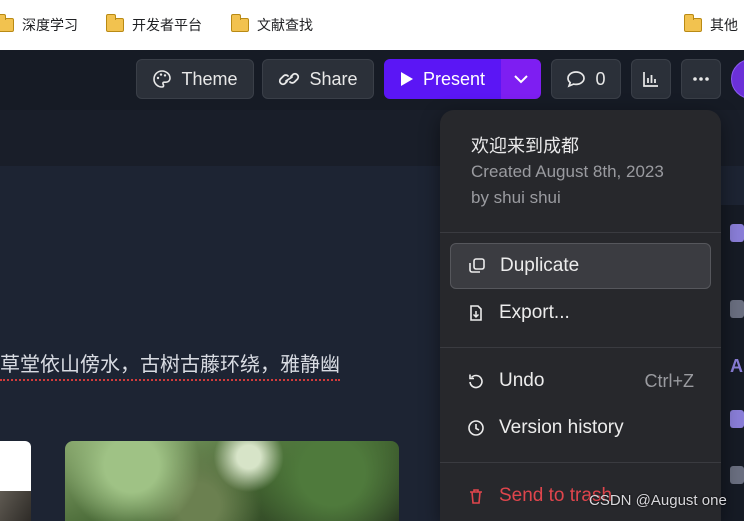 The height and width of the screenshot is (521, 744). Describe the element at coordinates (525, 146) in the screenshot. I see `menu-doc-title: 欢迎来到成都` at that location.